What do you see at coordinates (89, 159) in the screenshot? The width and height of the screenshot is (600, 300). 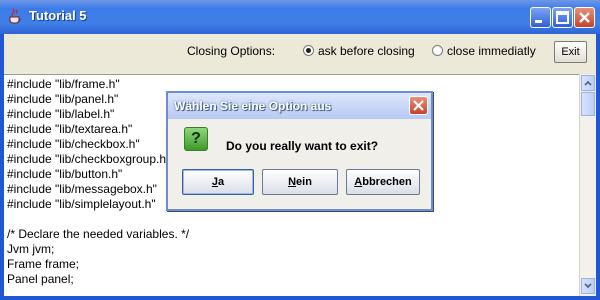 I see `code-line: #include "lib/checkboxgroup.h"` at bounding box center [89, 159].